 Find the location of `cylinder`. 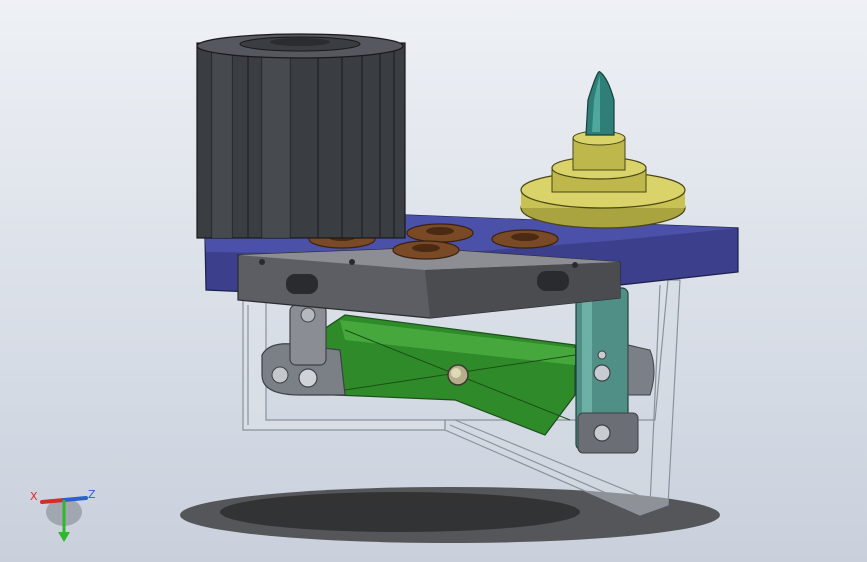

cylinder is located at coordinates (301, 136).